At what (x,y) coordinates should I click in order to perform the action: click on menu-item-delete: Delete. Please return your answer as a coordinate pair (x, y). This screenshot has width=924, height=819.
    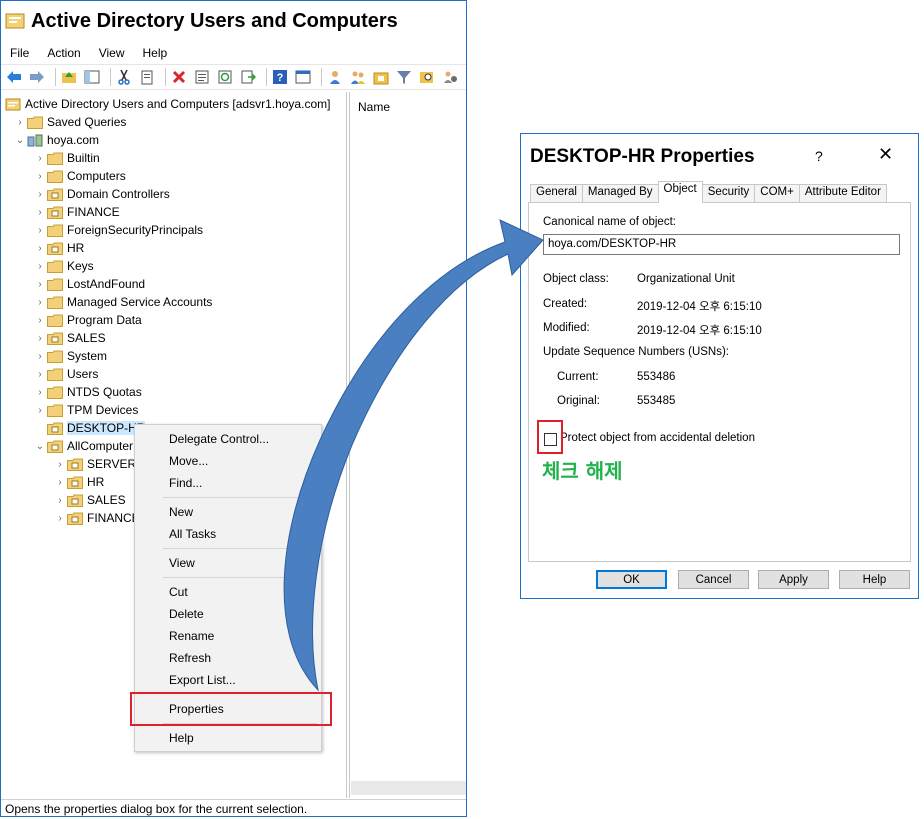
    Looking at the image, I should click on (186, 614).